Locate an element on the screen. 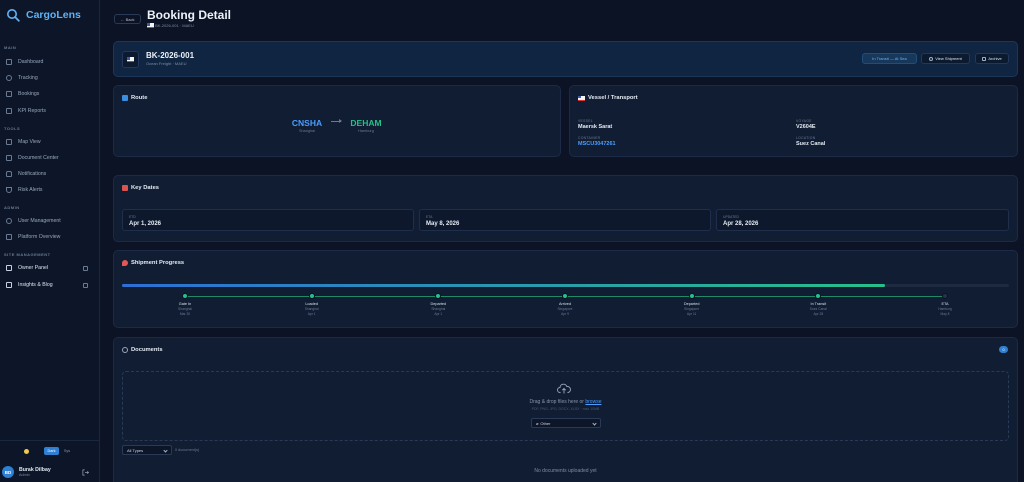  vessel-title: Vessel / Transport is located at coordinates (608, 98).